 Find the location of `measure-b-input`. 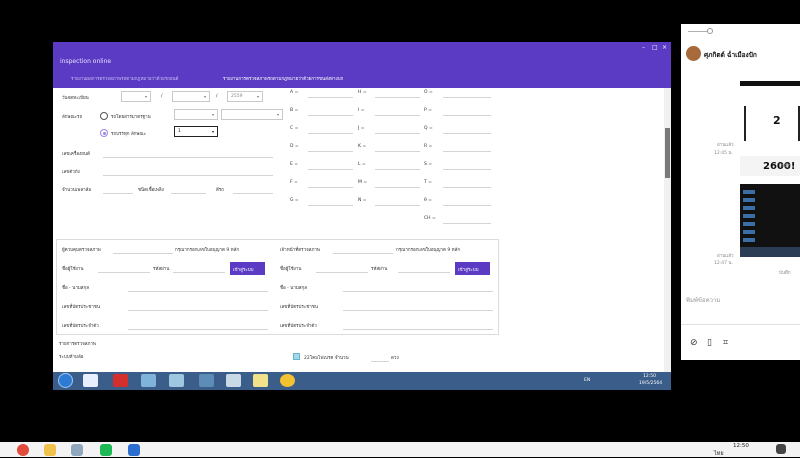

measure-b-input is located at coordinates (330, 115).